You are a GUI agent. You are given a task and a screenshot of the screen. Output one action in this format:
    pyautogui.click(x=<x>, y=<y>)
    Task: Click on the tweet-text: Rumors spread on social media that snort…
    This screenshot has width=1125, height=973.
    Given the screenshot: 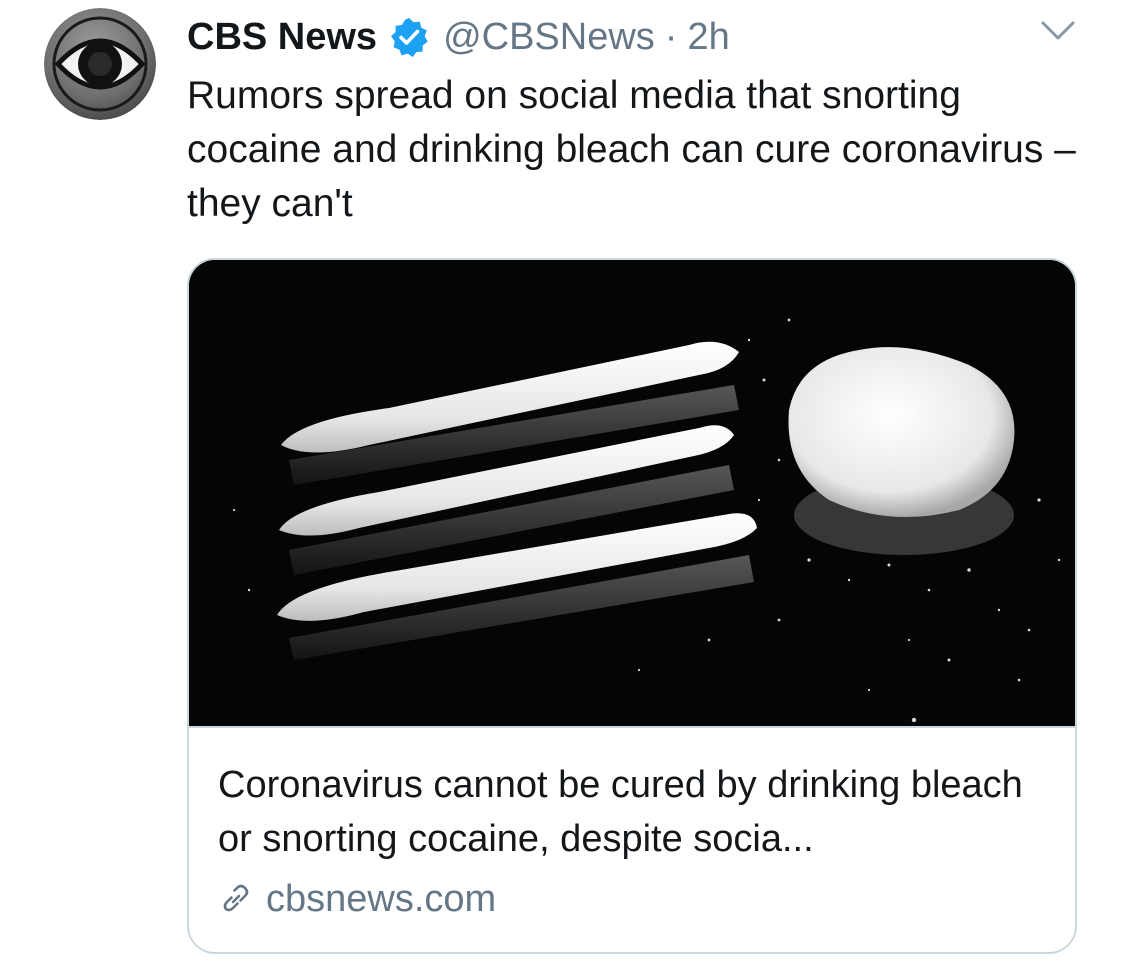 What is the action you would take?
    pyautogui.click(x=631, y=149)
    